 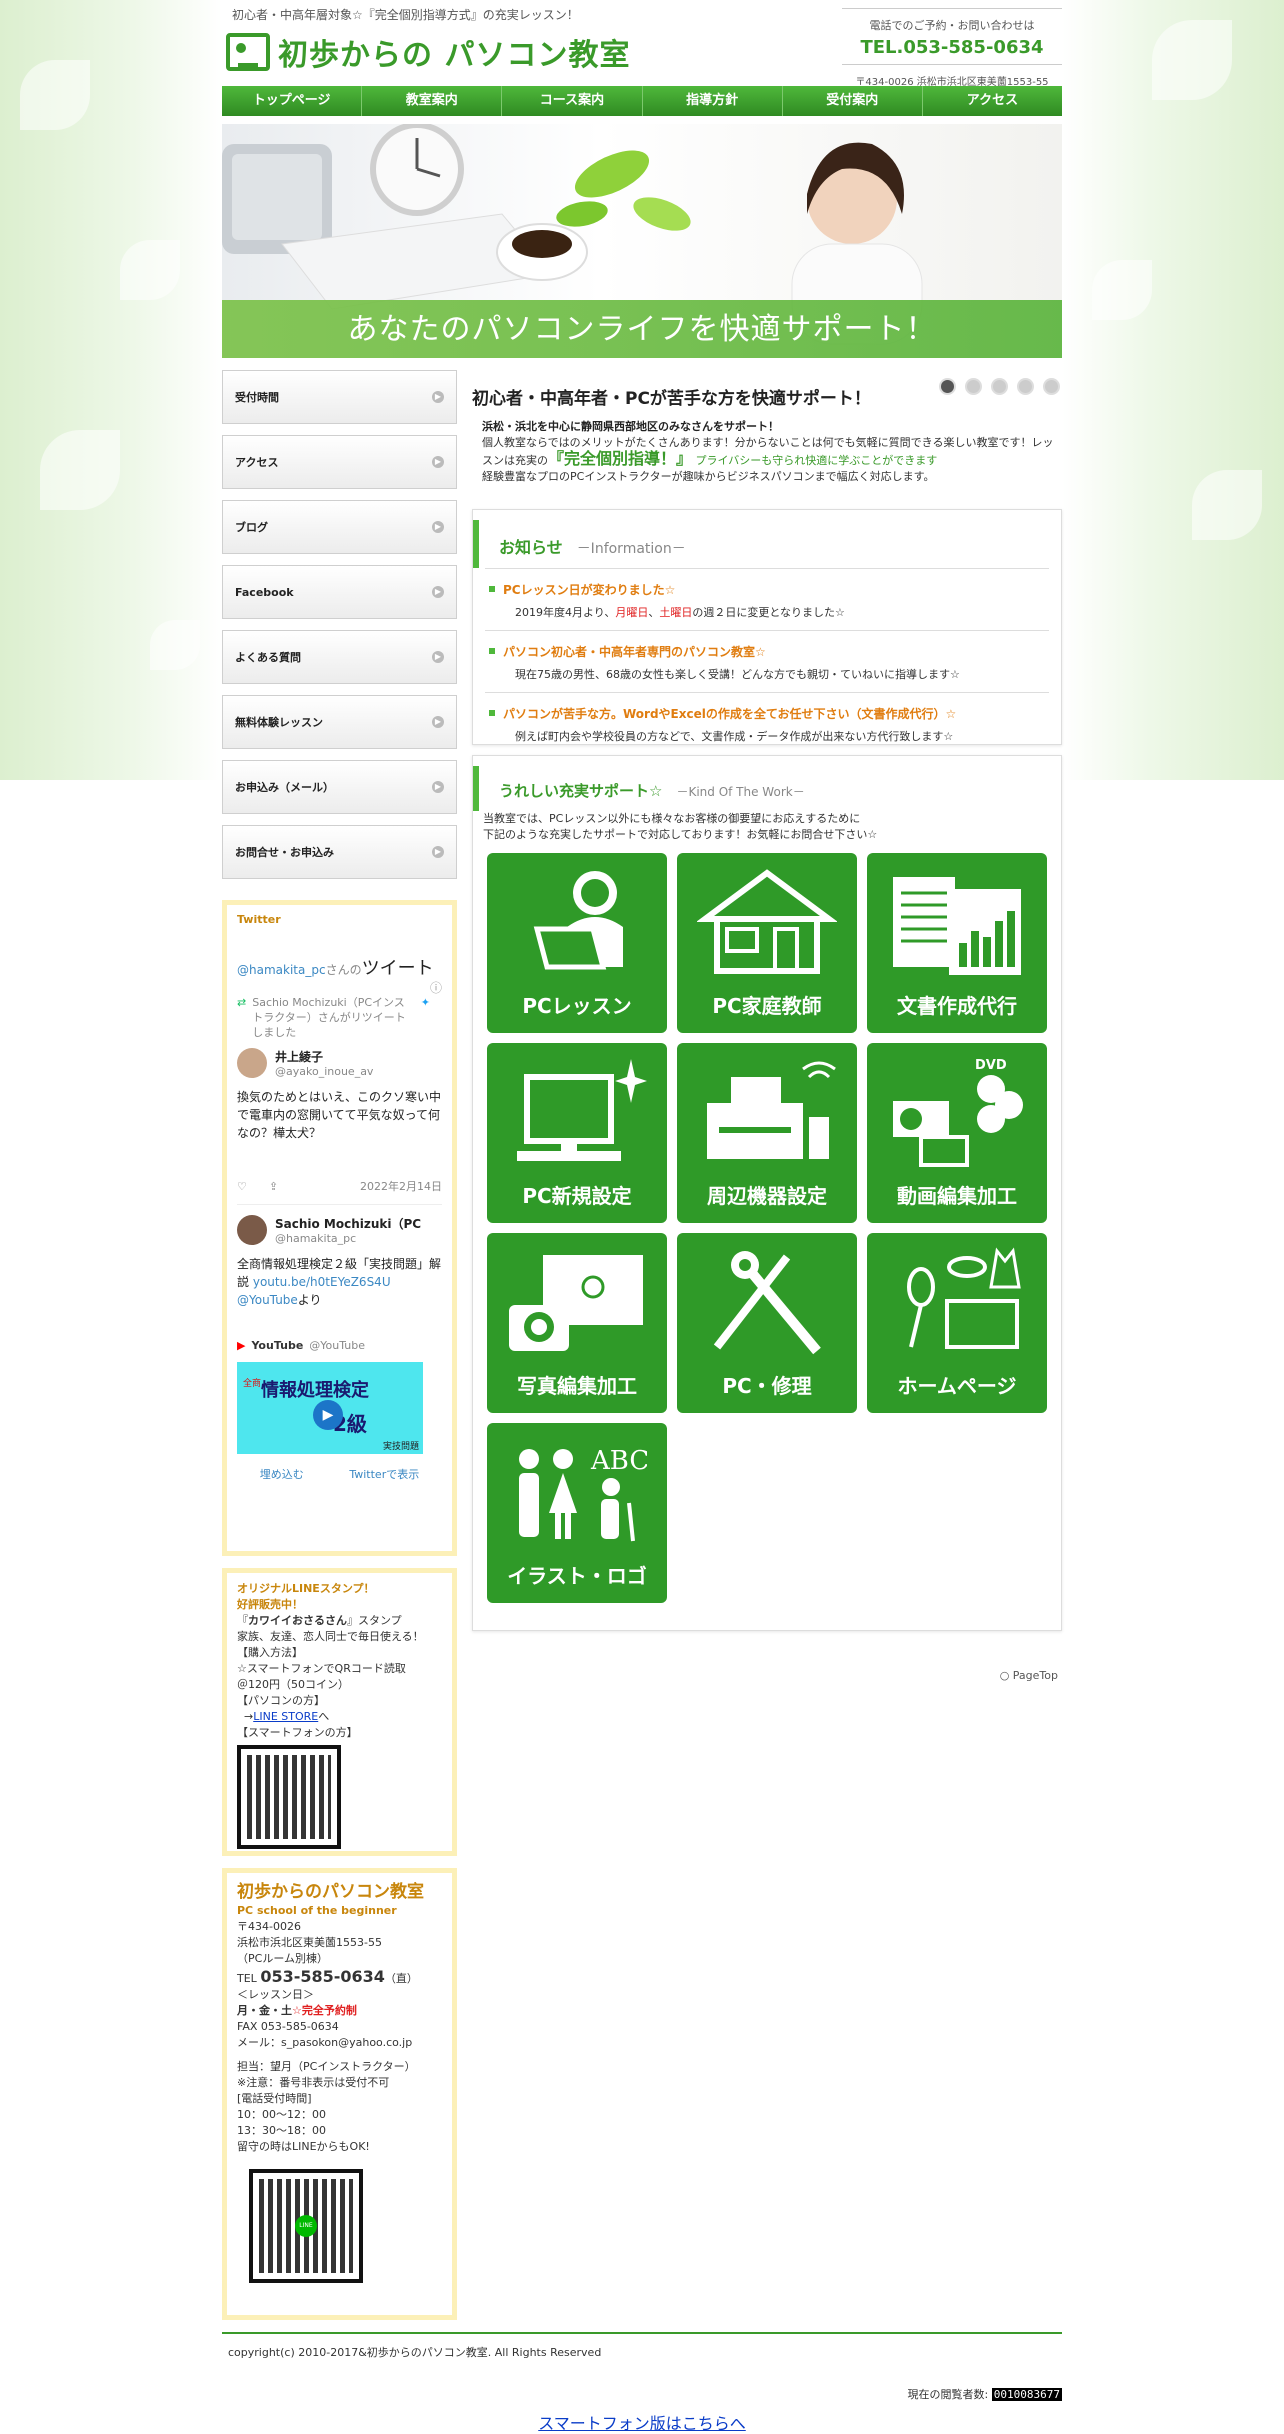 I want to click on service-pc-setup: PC新規設定, so click(x=577, y=1133).